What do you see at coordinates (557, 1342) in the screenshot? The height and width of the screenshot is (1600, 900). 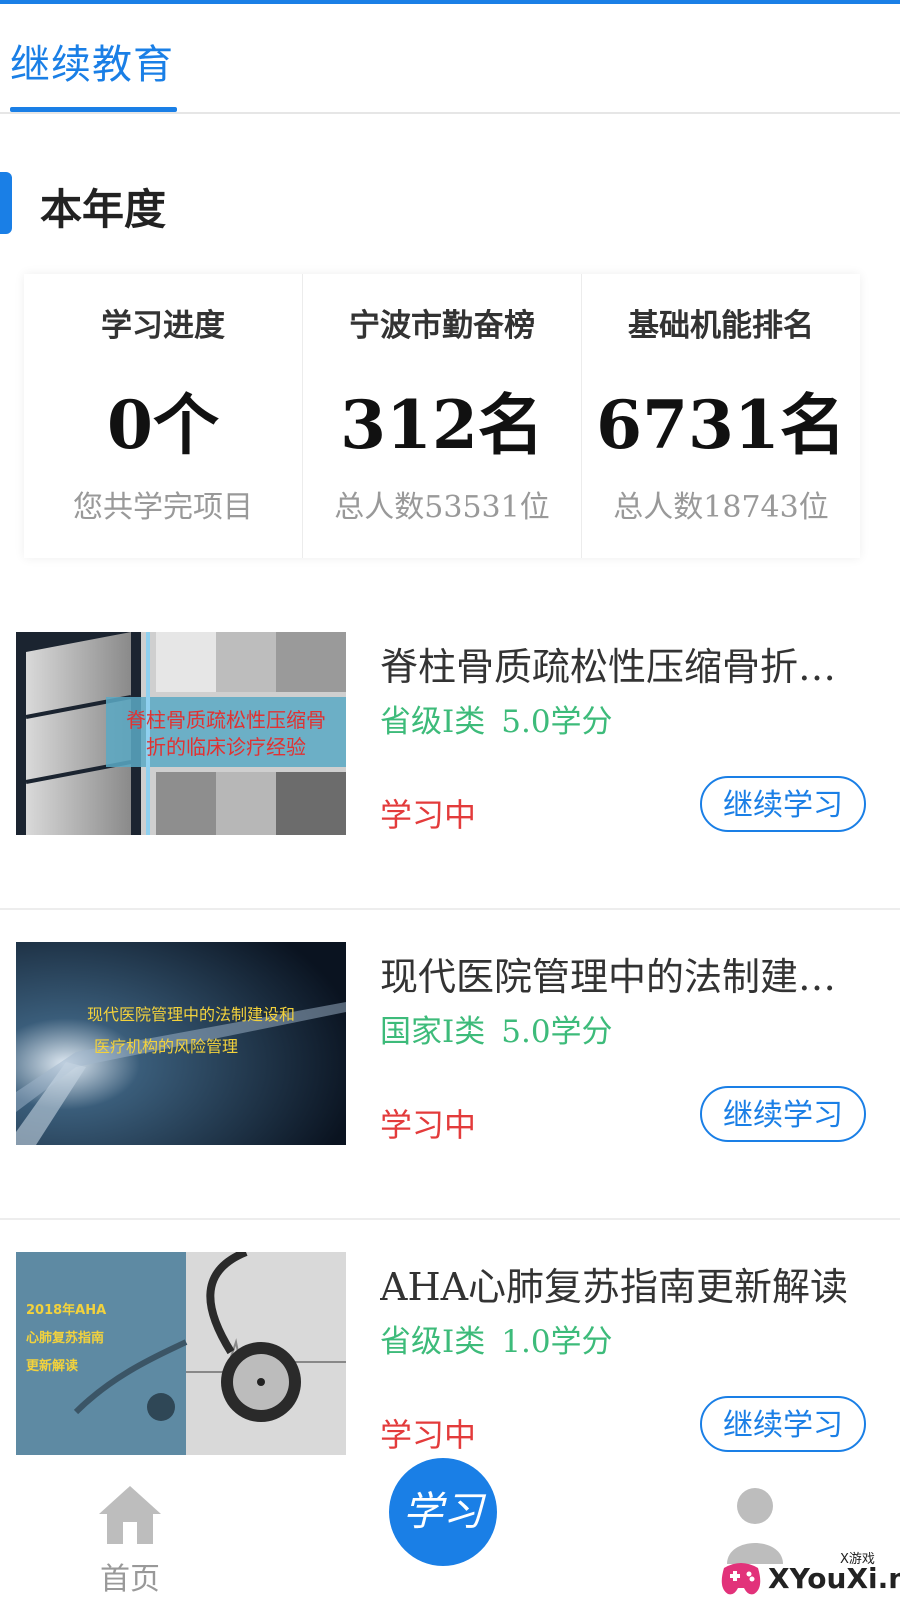 I see `course-credits: 1.0学分` at bounding box center [557, 1342].